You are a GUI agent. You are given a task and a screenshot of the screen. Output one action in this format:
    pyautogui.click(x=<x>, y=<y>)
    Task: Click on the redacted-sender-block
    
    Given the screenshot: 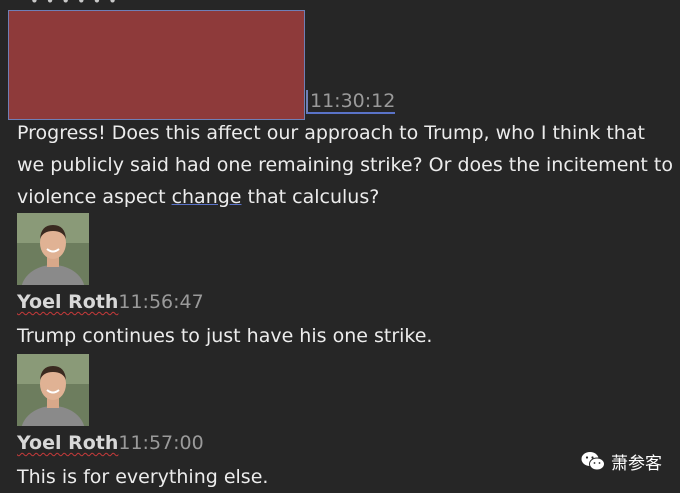 What is the action you would take?
    pyautogui.click(x=156, y=65)
    